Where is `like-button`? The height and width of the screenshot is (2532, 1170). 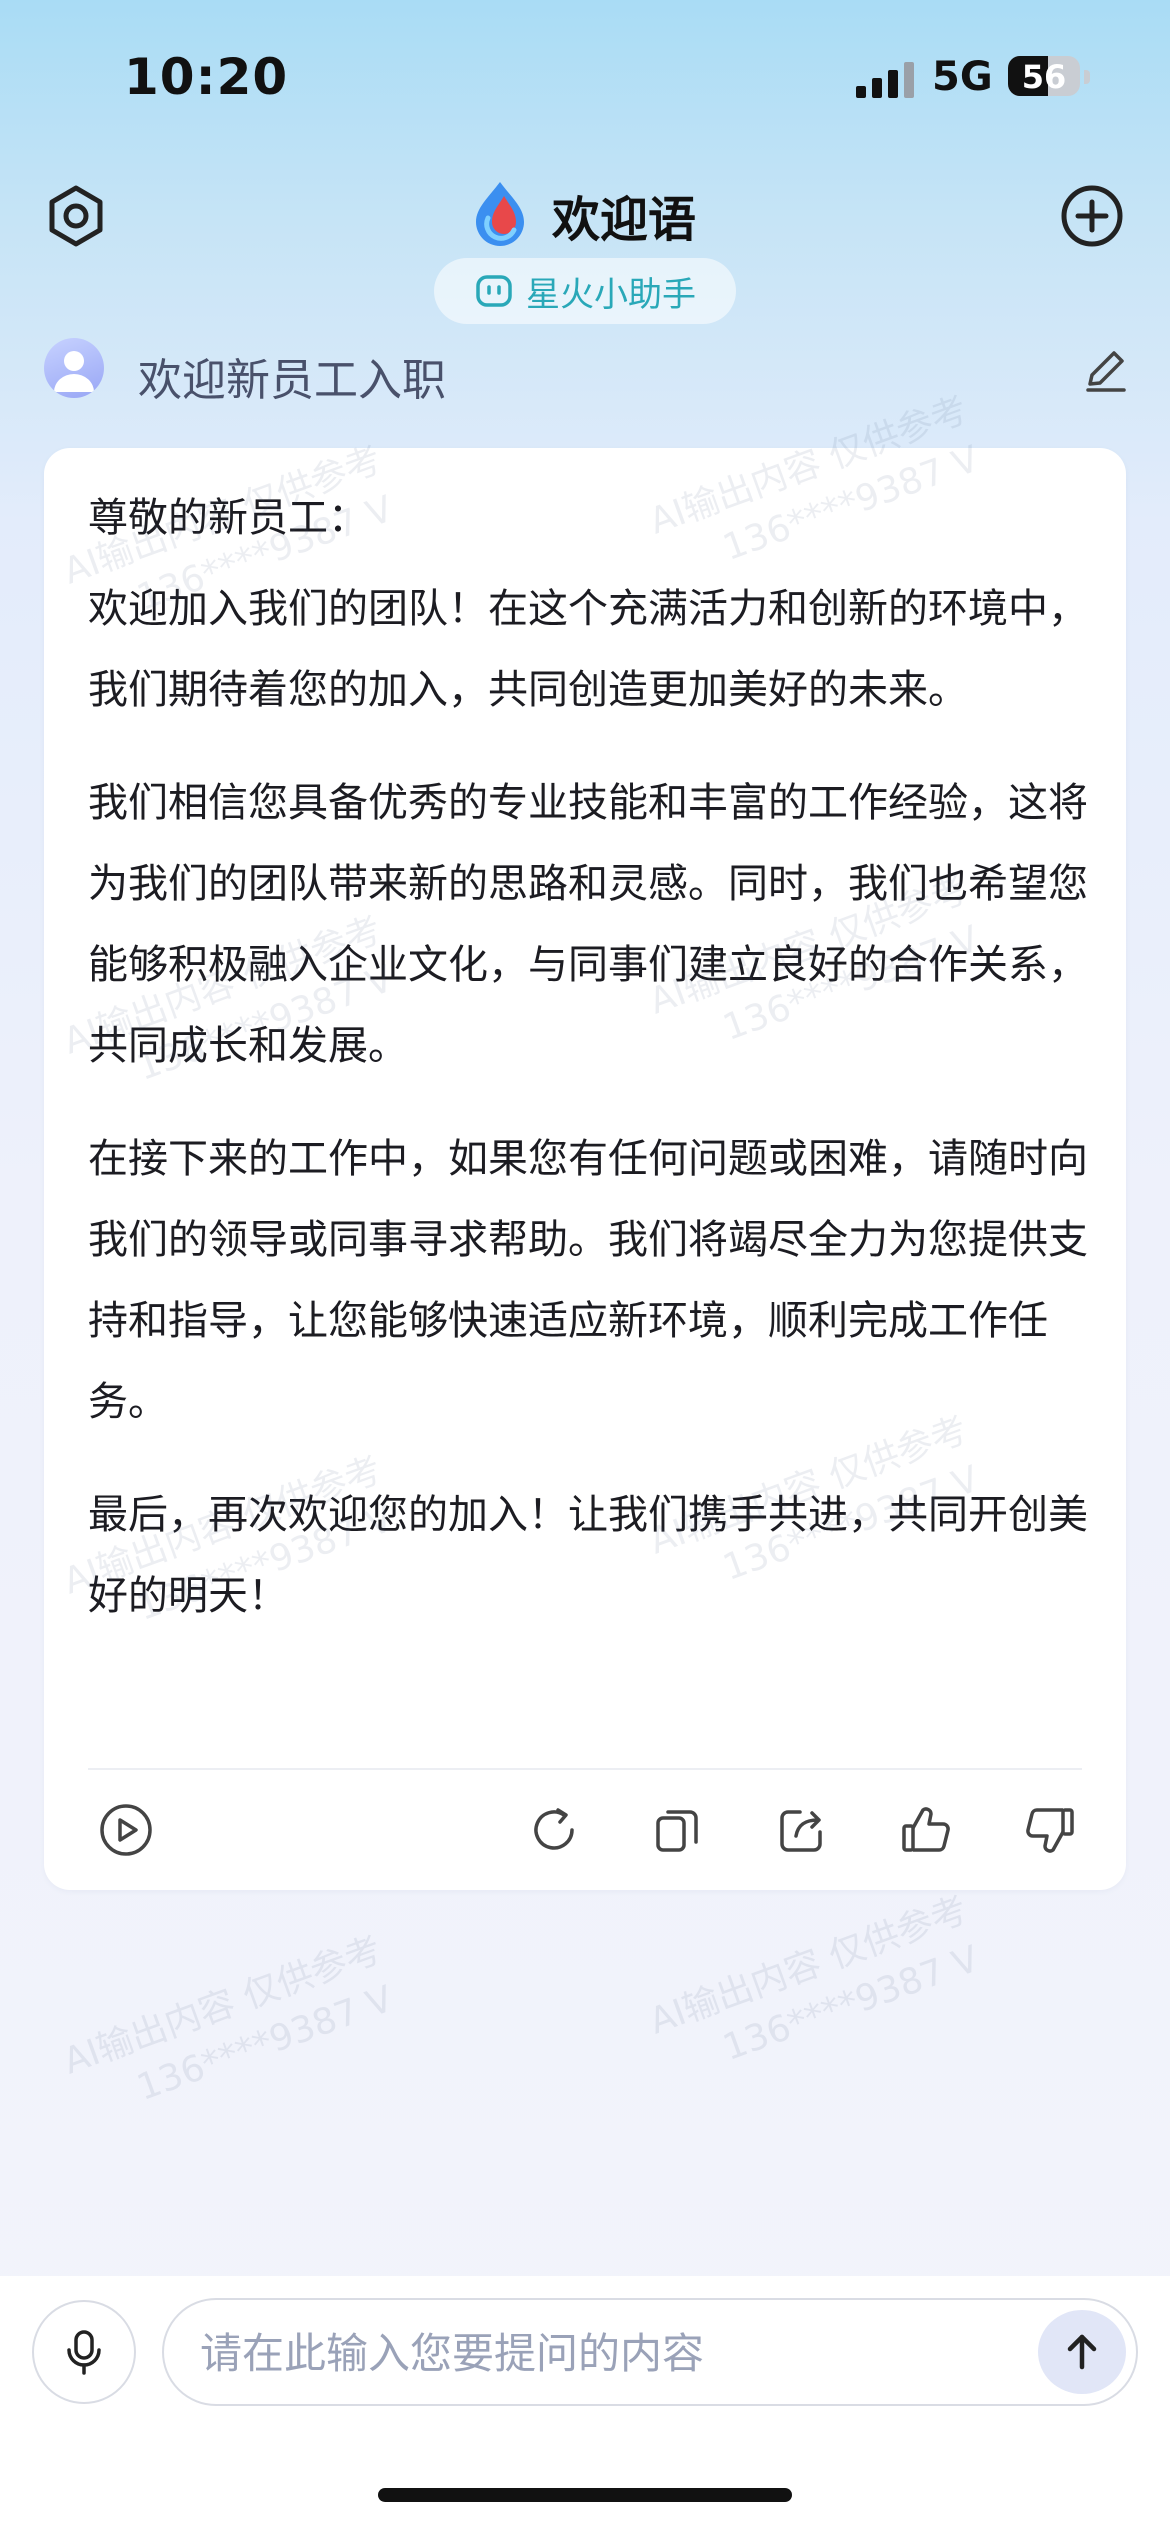 like-button is located at coordinates (926, 1830).